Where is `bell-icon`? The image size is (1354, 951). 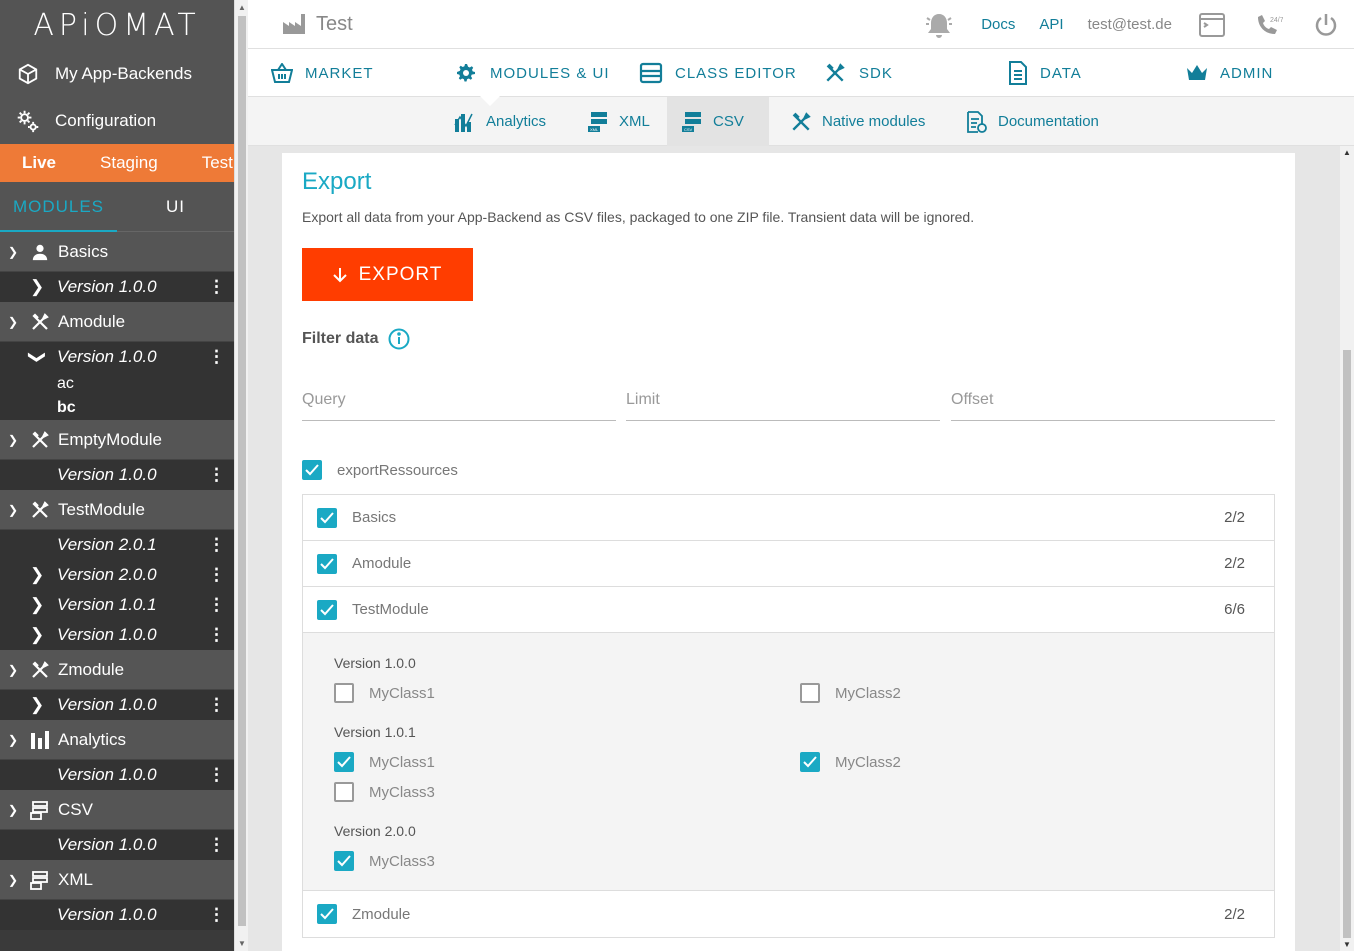
bell-icon is located at coordinates (939, 25).